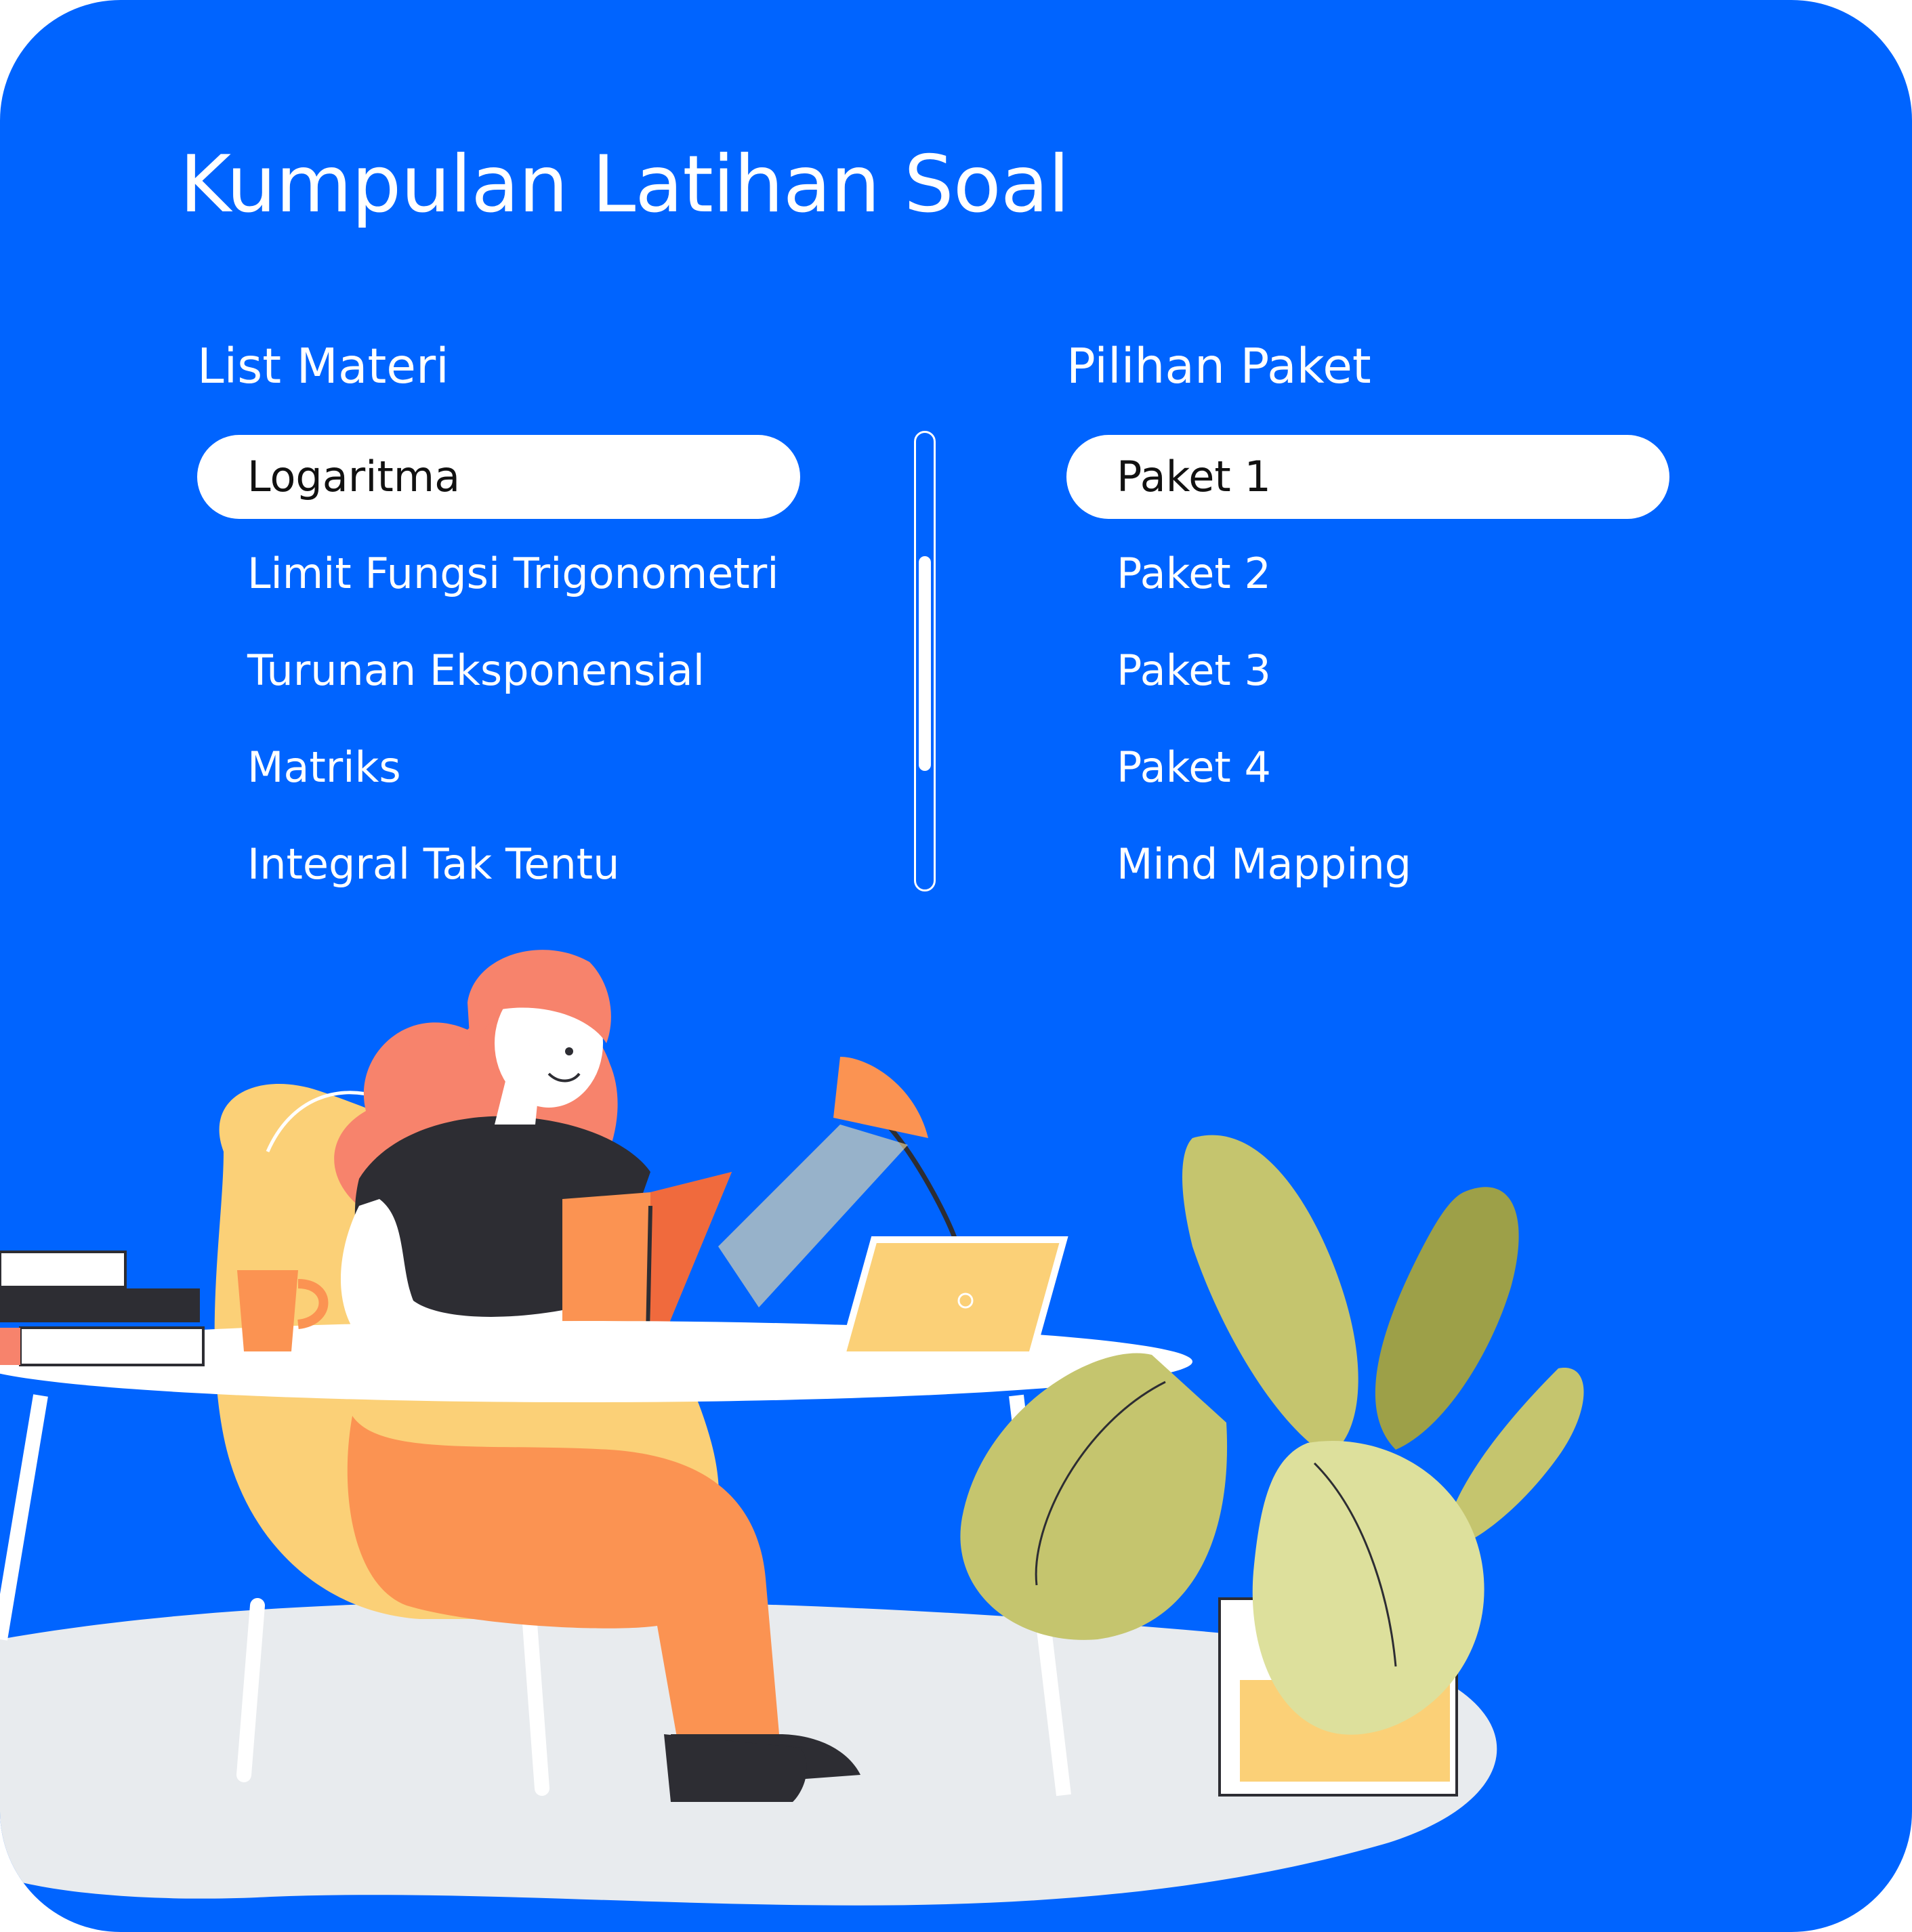  I want to click on book-stack-icon, so click(102, 1308).